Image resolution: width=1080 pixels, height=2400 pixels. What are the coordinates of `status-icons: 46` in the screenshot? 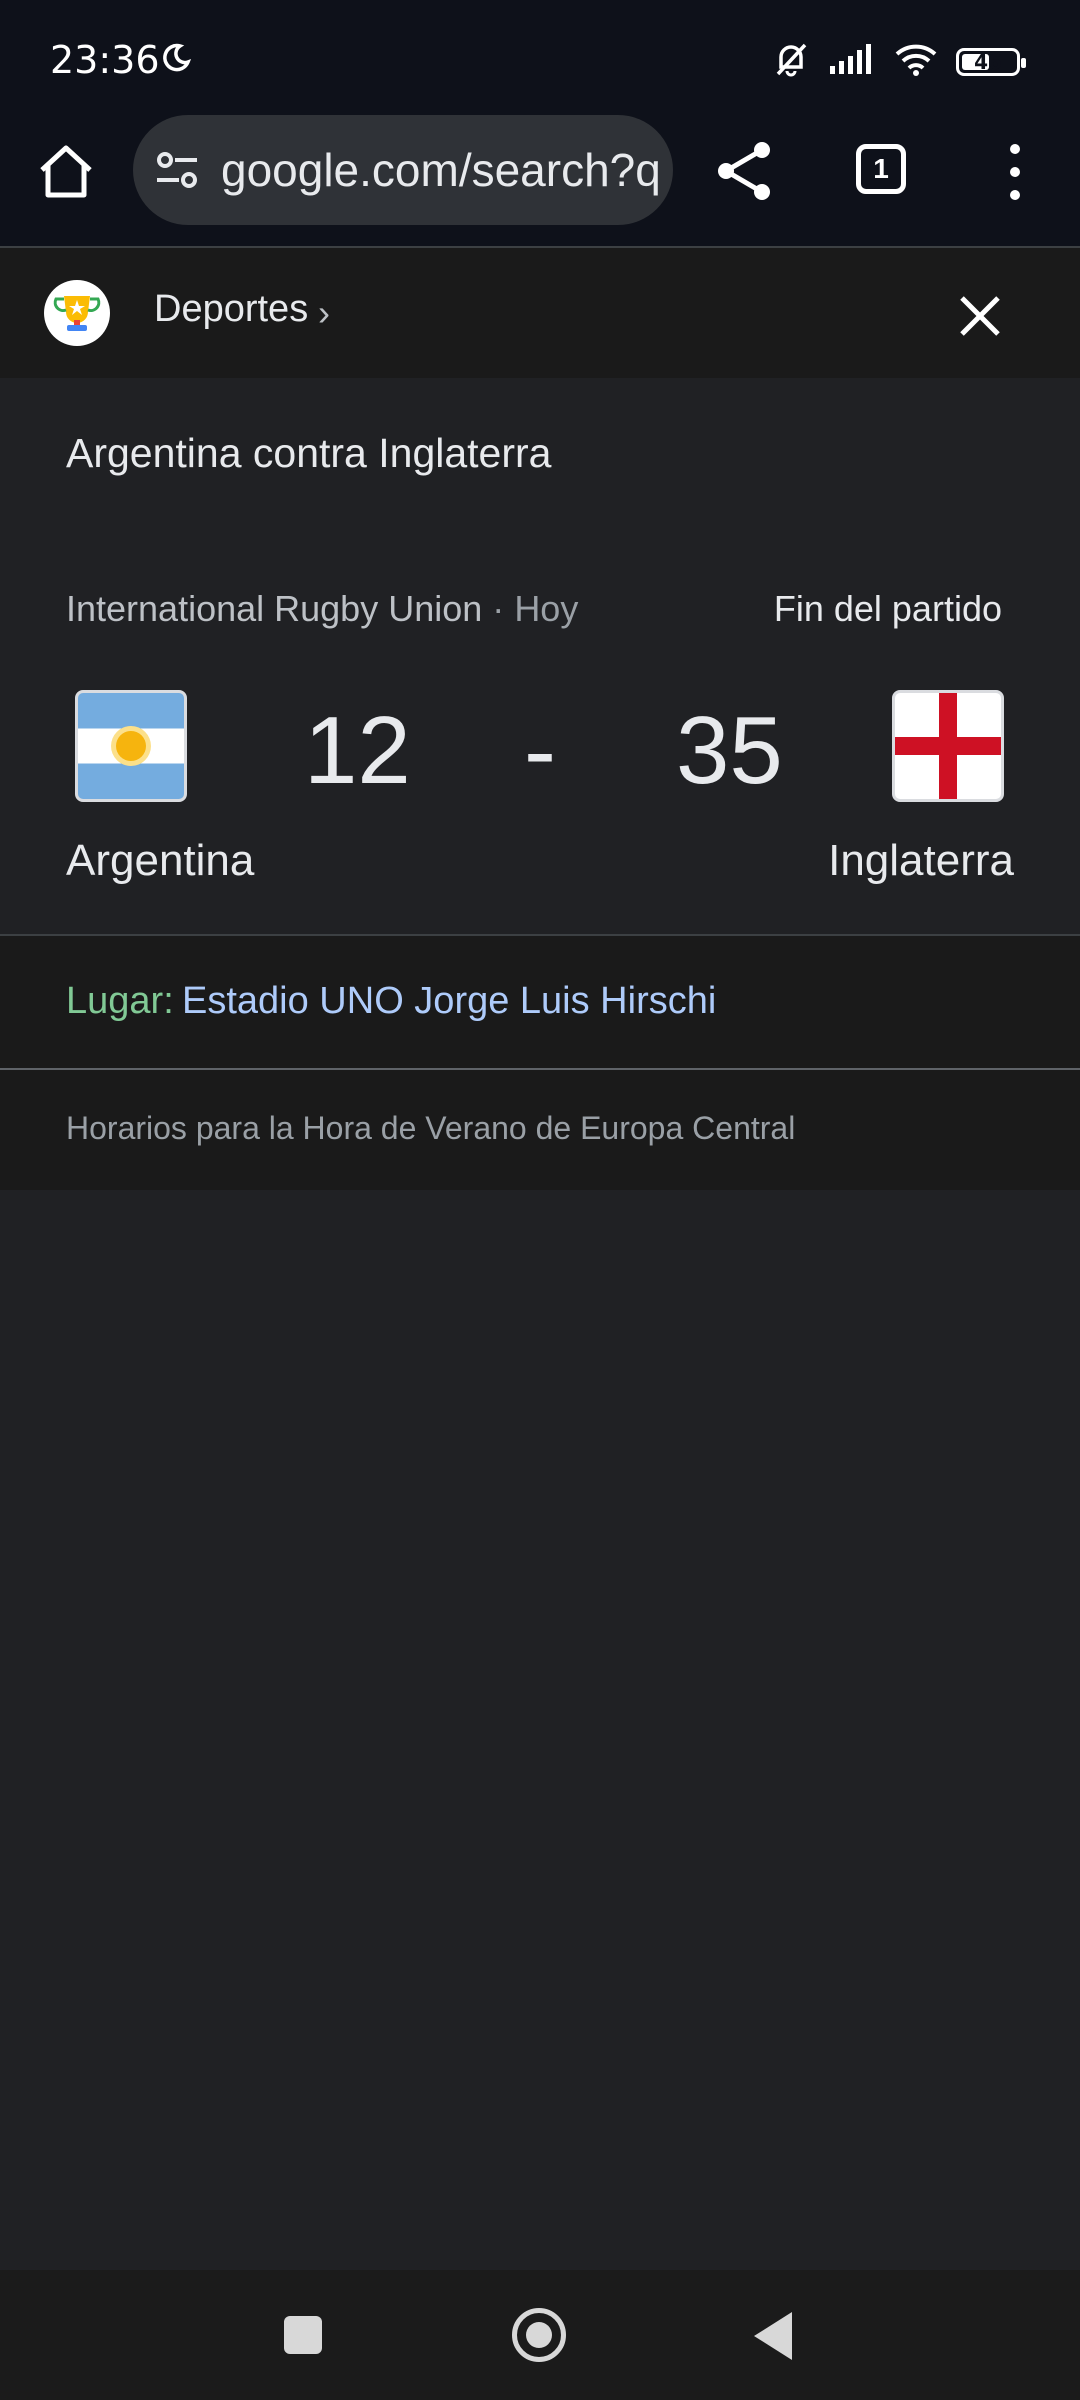 It's located at (899, 61).